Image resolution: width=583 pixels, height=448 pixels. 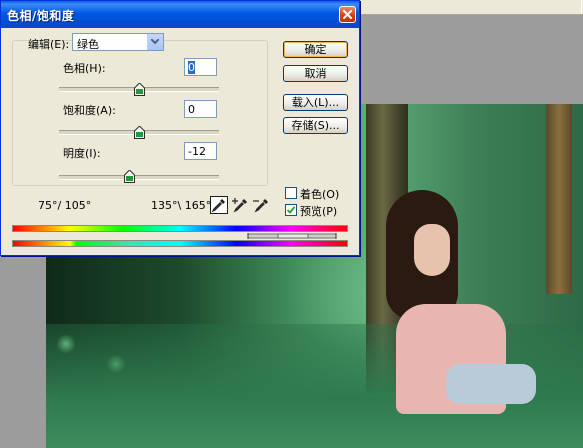 What do you see at coordinates (180, 14) in the screenshot?
I see `title-bar: 色相/饱和度` at bounding box center [180, 14].